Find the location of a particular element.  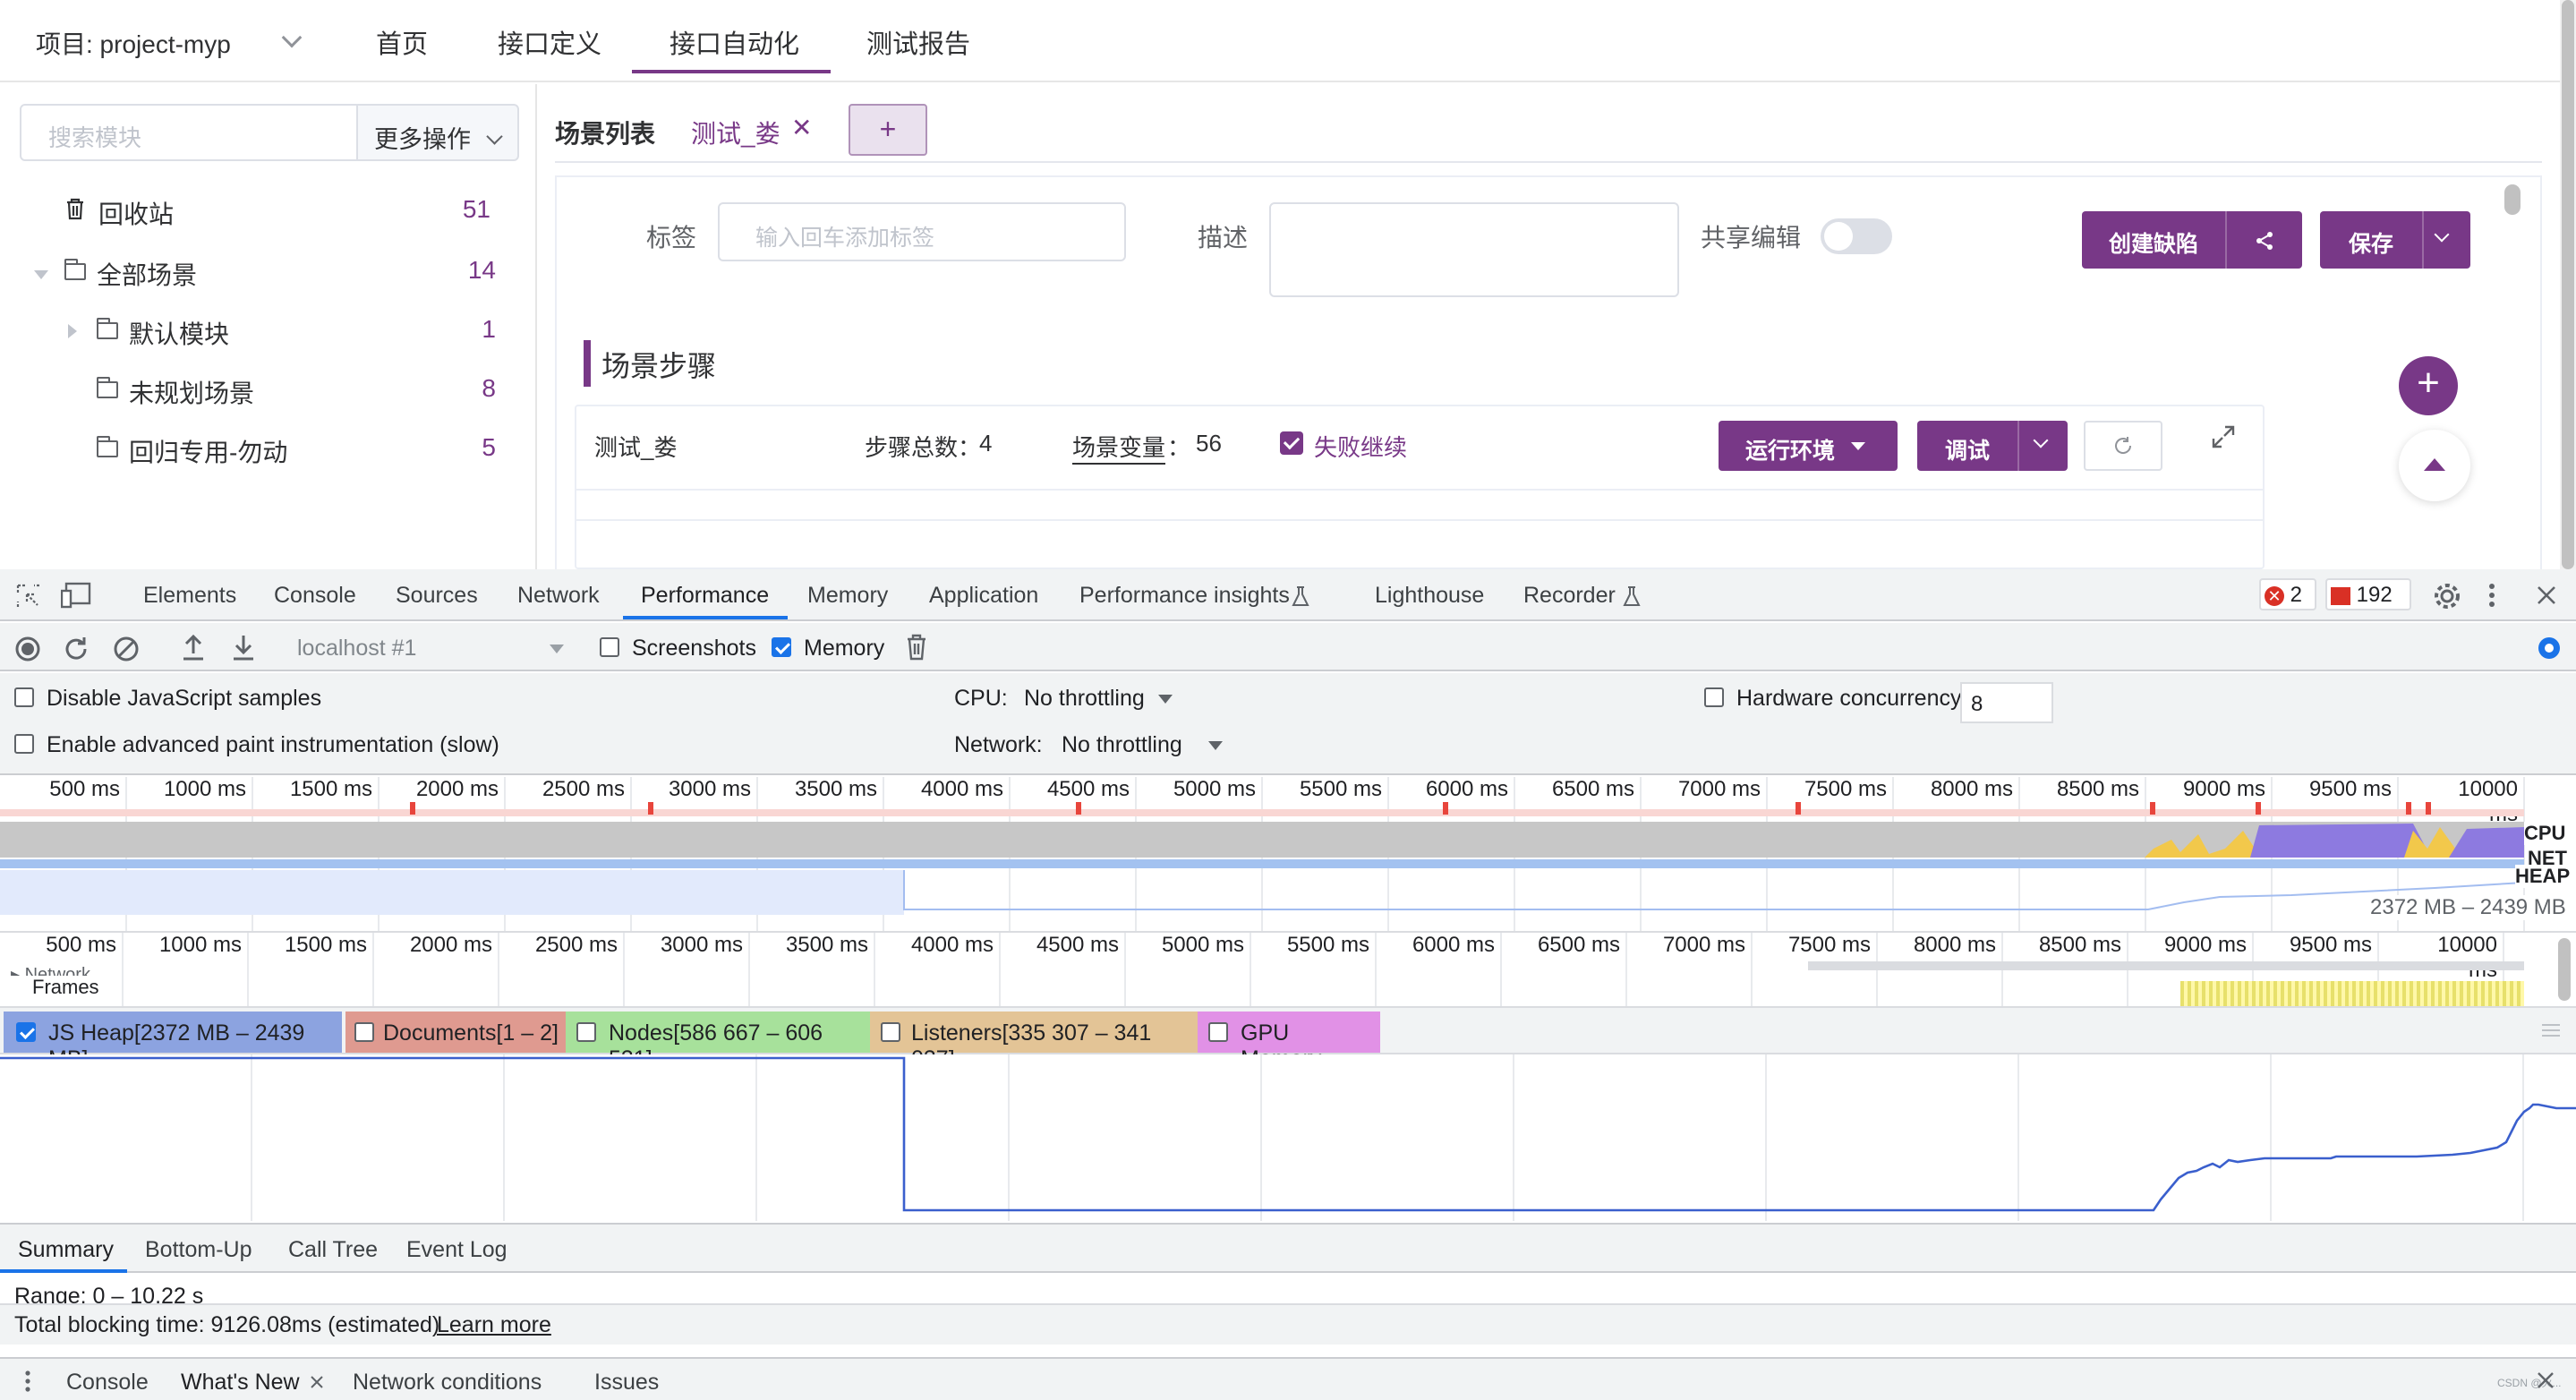

disable-js-samples-checkbox is located at coordinates (24, 697).